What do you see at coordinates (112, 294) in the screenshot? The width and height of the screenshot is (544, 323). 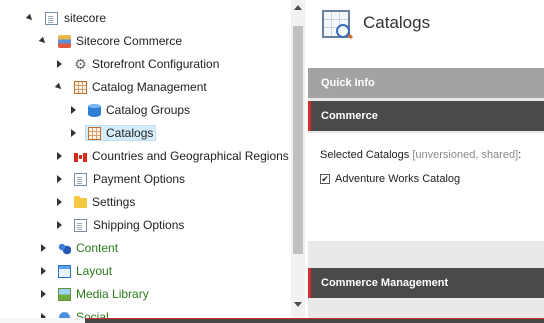 I see `tree-node-label: Media Library` at bounding box center [112, 294].